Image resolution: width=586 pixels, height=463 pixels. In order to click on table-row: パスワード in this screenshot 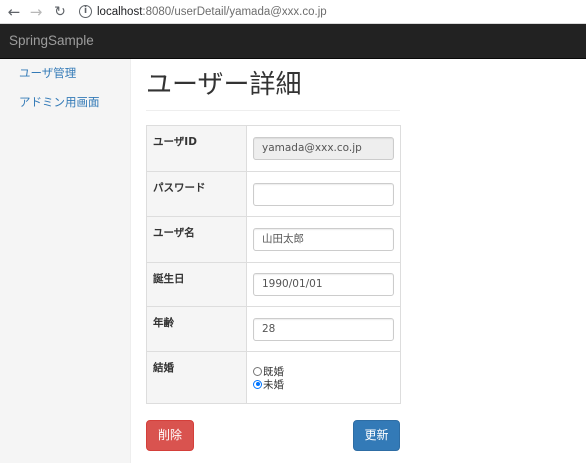, I will do `click(273, 194)`.